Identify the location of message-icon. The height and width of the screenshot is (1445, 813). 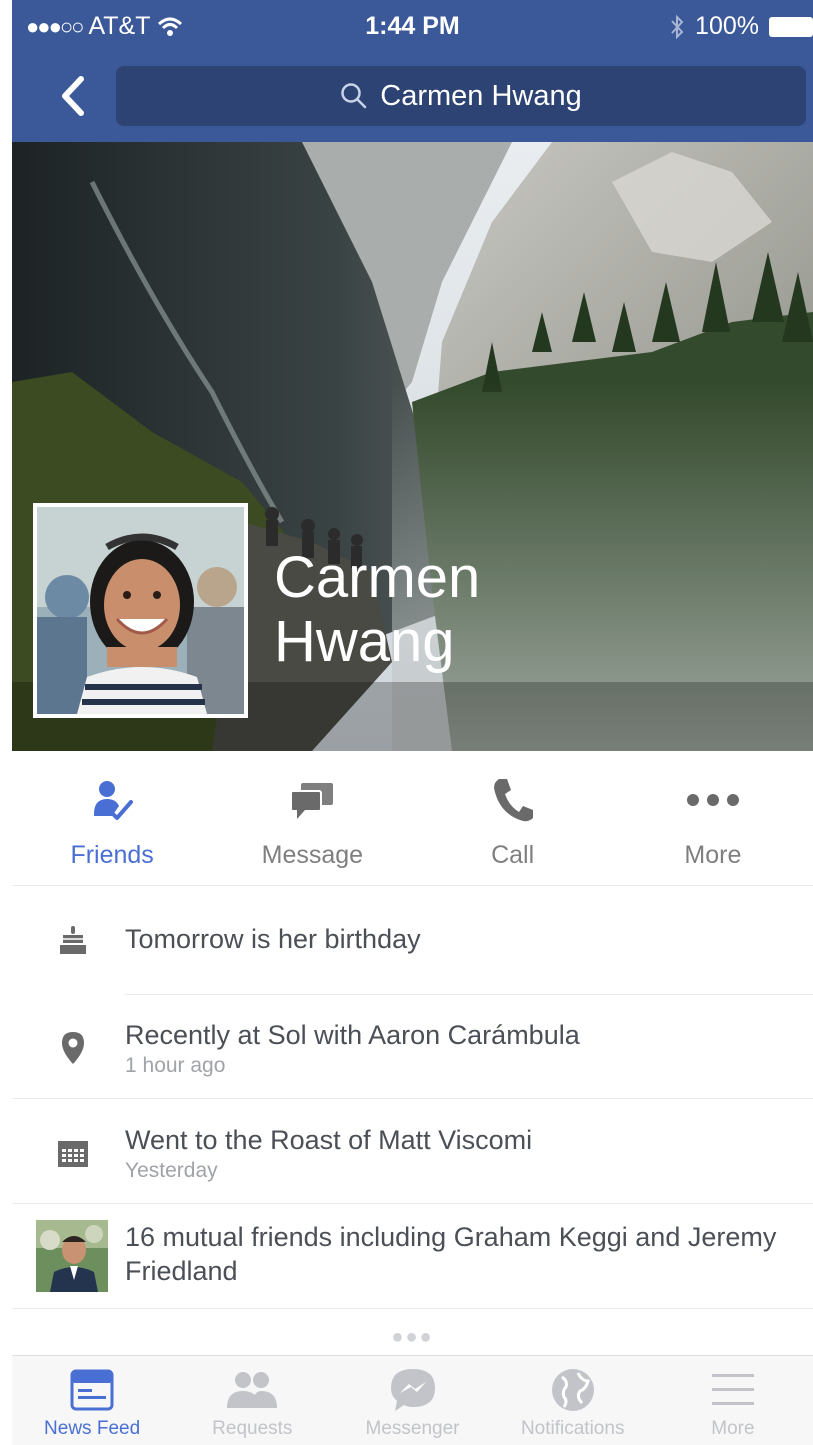
(312, 801).